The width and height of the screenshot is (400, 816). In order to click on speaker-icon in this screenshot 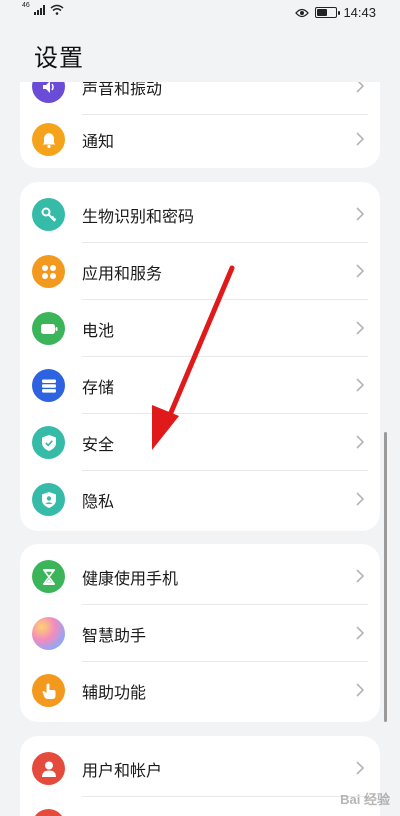, I will do `click(48, 92)`.